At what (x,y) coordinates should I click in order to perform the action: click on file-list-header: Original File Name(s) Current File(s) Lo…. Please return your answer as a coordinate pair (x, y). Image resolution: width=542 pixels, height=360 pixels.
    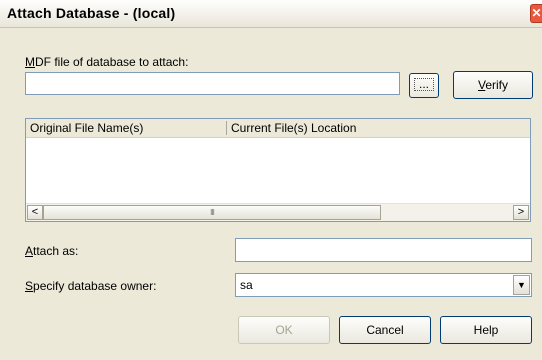
    Looking at the image, I should click on (278, 128).